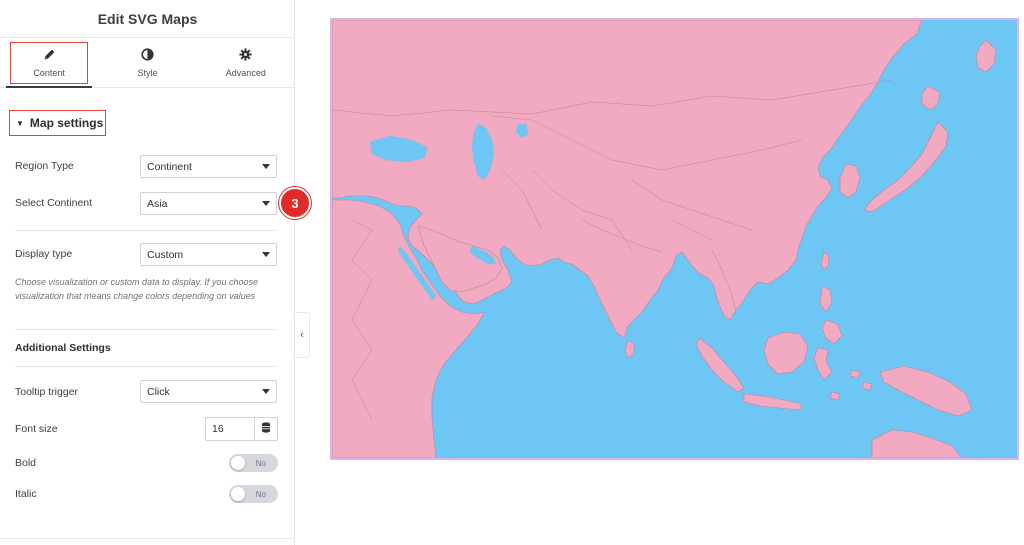 The image size is (1024, 545). What do you see at coordinates (208, 203) in the screenshot?
I see `select-continent-select: Asia` at bounding box center [208, 203].